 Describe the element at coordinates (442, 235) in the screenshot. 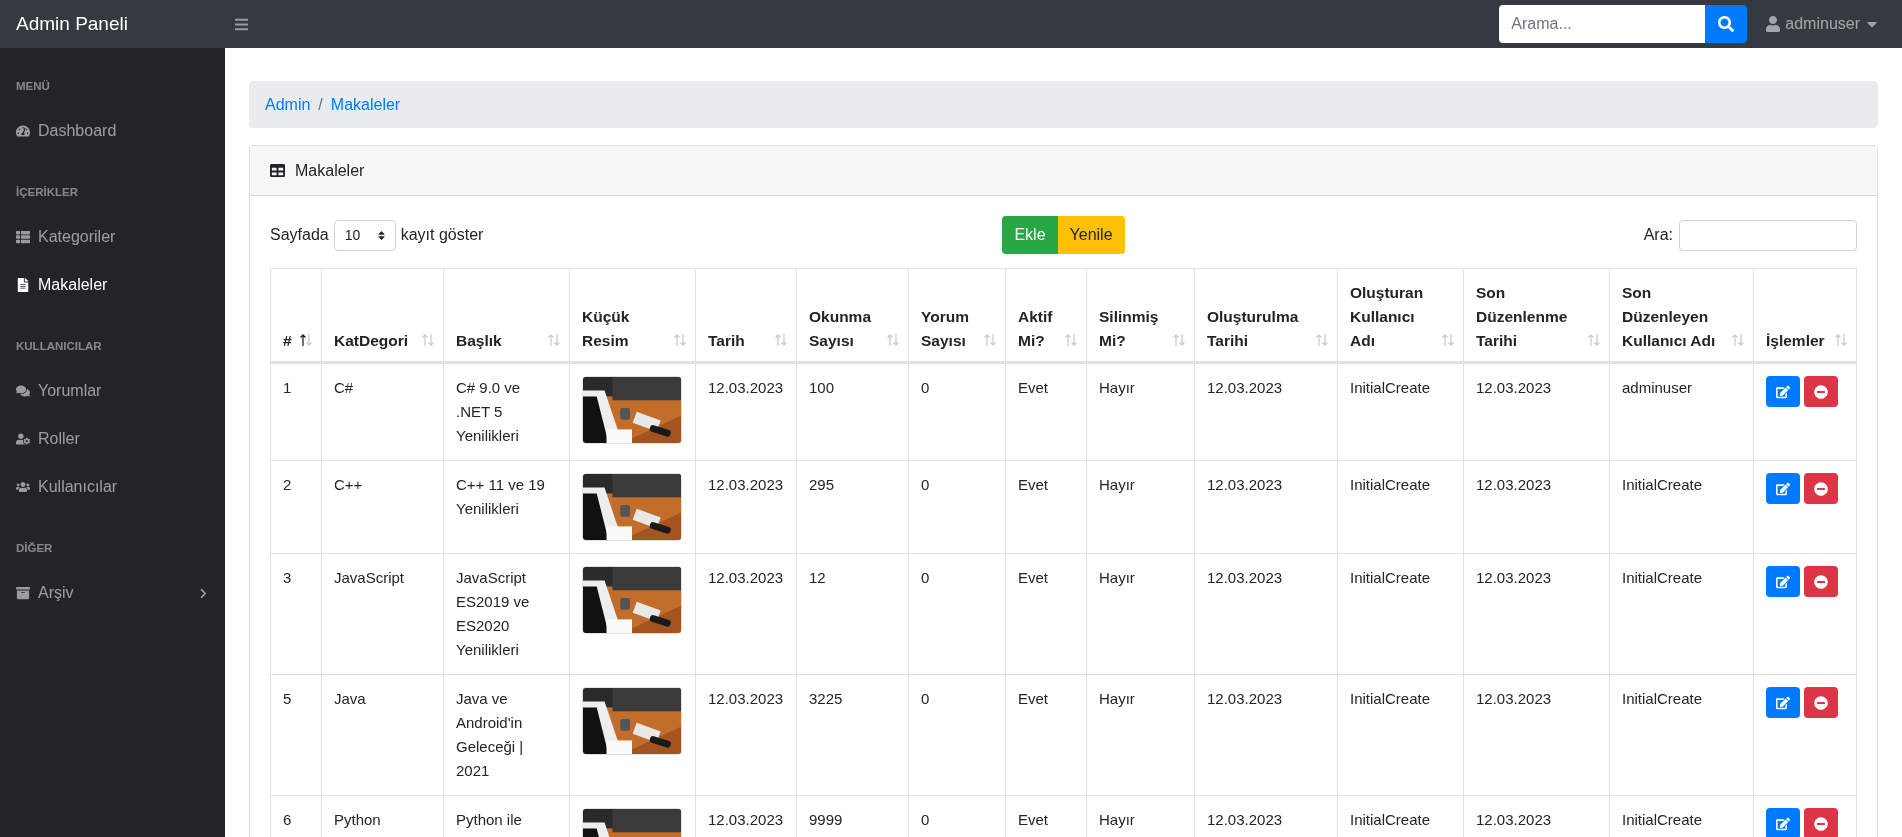

I see `length-label: kayıt göster` at that location.